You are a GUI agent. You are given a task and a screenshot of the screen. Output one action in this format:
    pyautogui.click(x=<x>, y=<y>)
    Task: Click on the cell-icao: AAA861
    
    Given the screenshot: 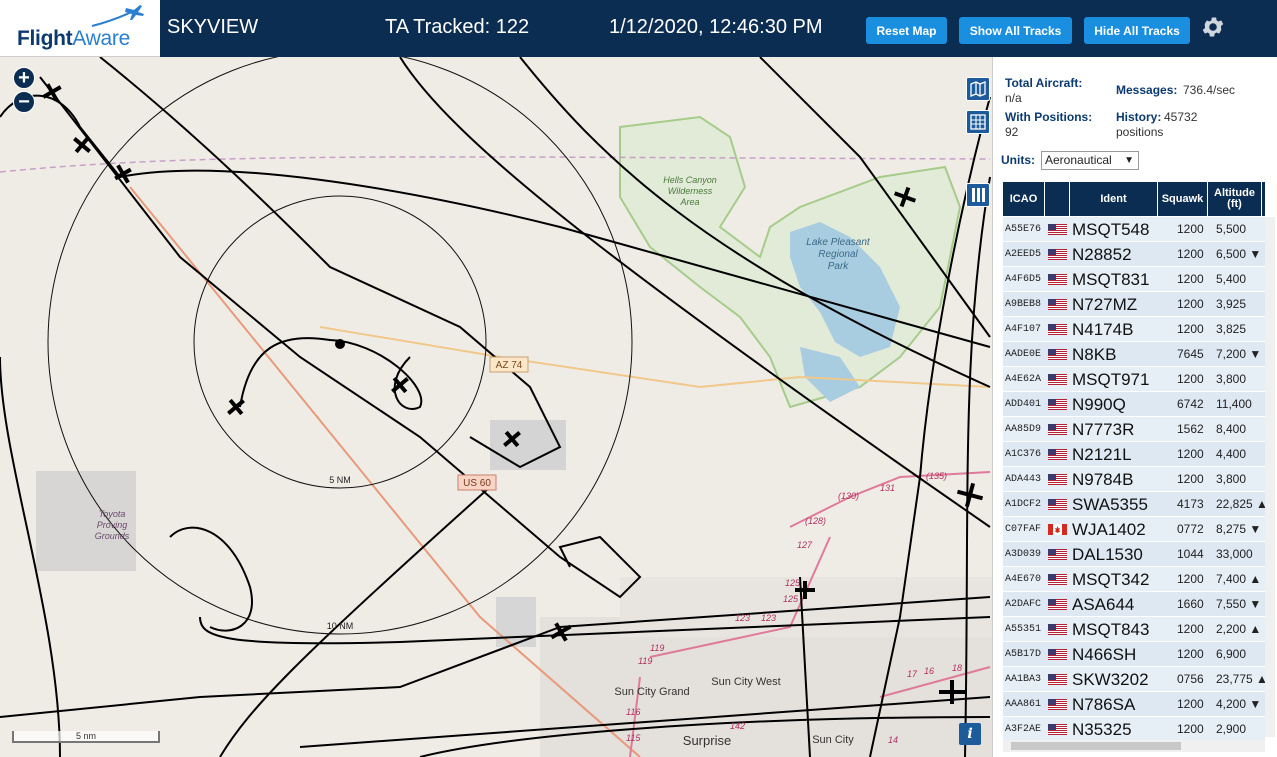 What is the action you would take?
    pyautogui.click(x=1023, y=704)
    